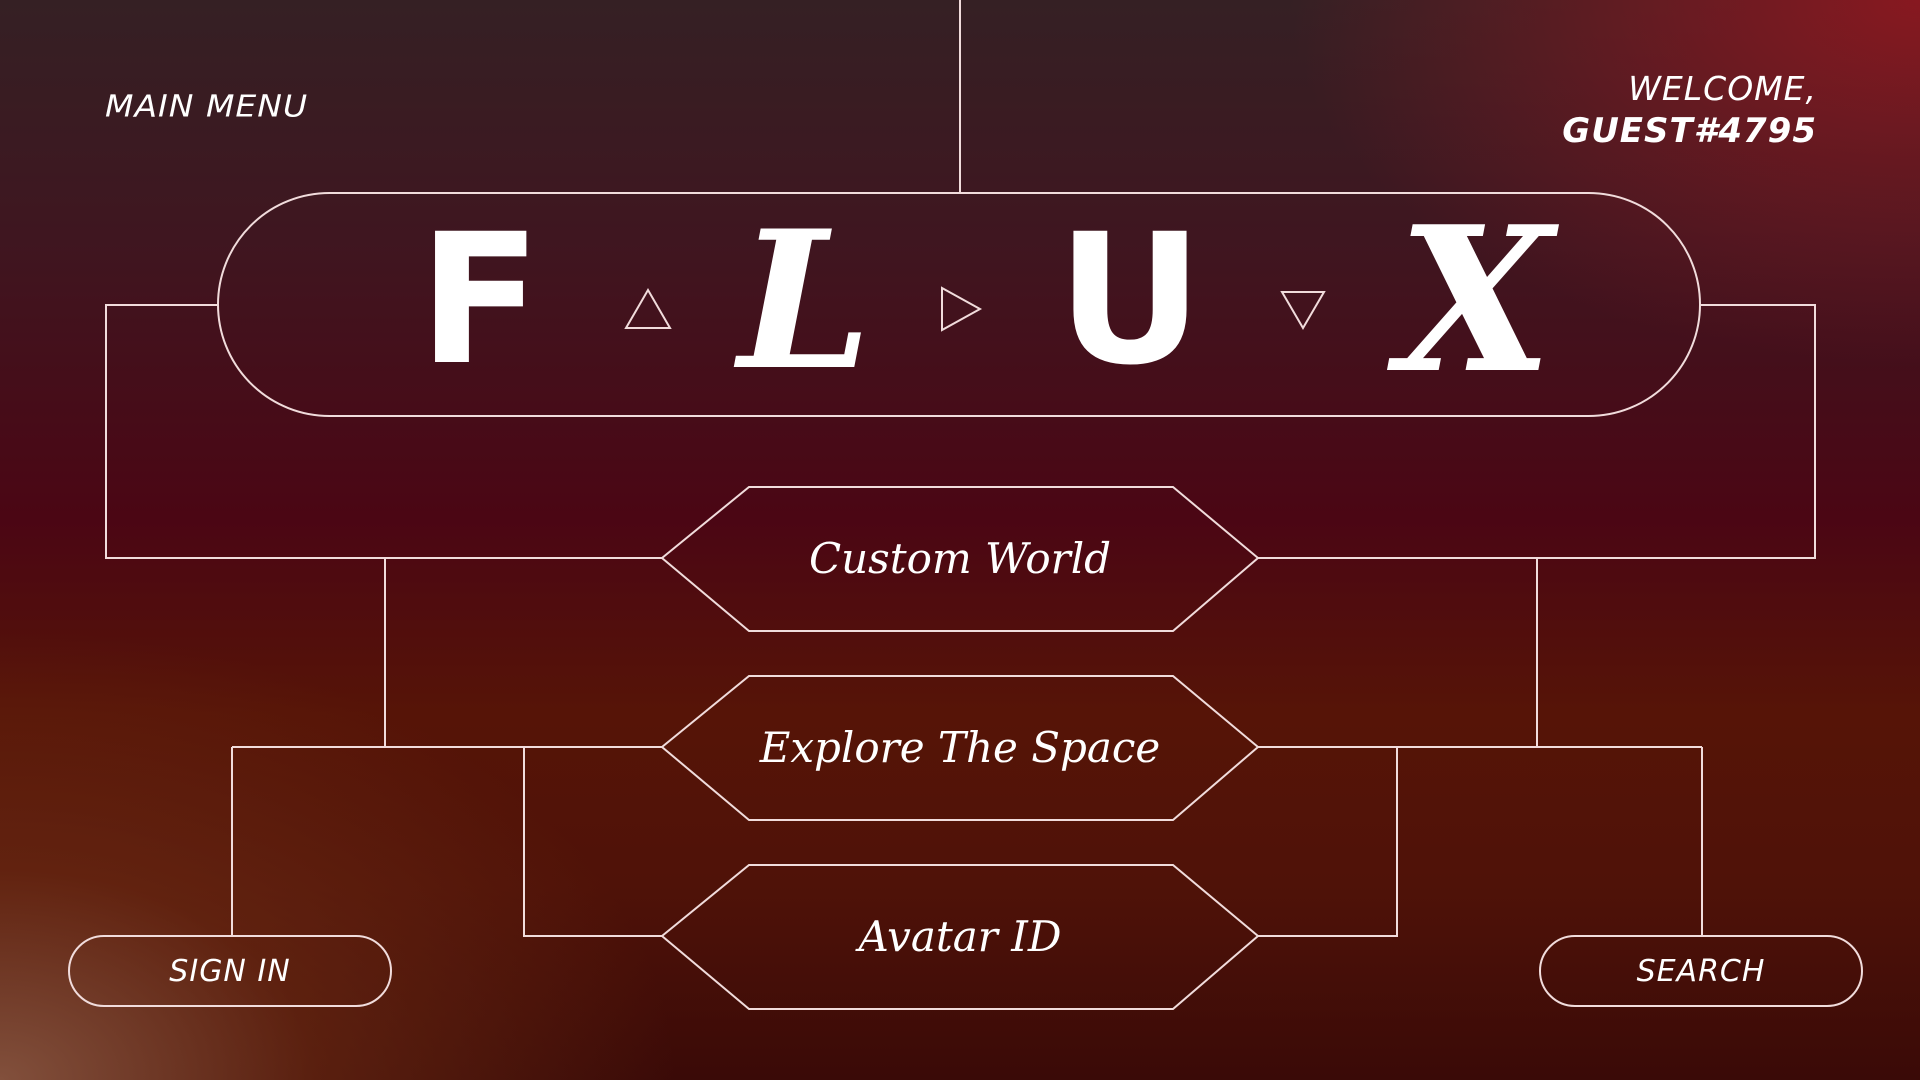 This screenshot has height=1080, width=1920. Describe the element at coordinates (960, 558) in the screenshot. I see `menu-item-custom-world: Custom World` at that location.